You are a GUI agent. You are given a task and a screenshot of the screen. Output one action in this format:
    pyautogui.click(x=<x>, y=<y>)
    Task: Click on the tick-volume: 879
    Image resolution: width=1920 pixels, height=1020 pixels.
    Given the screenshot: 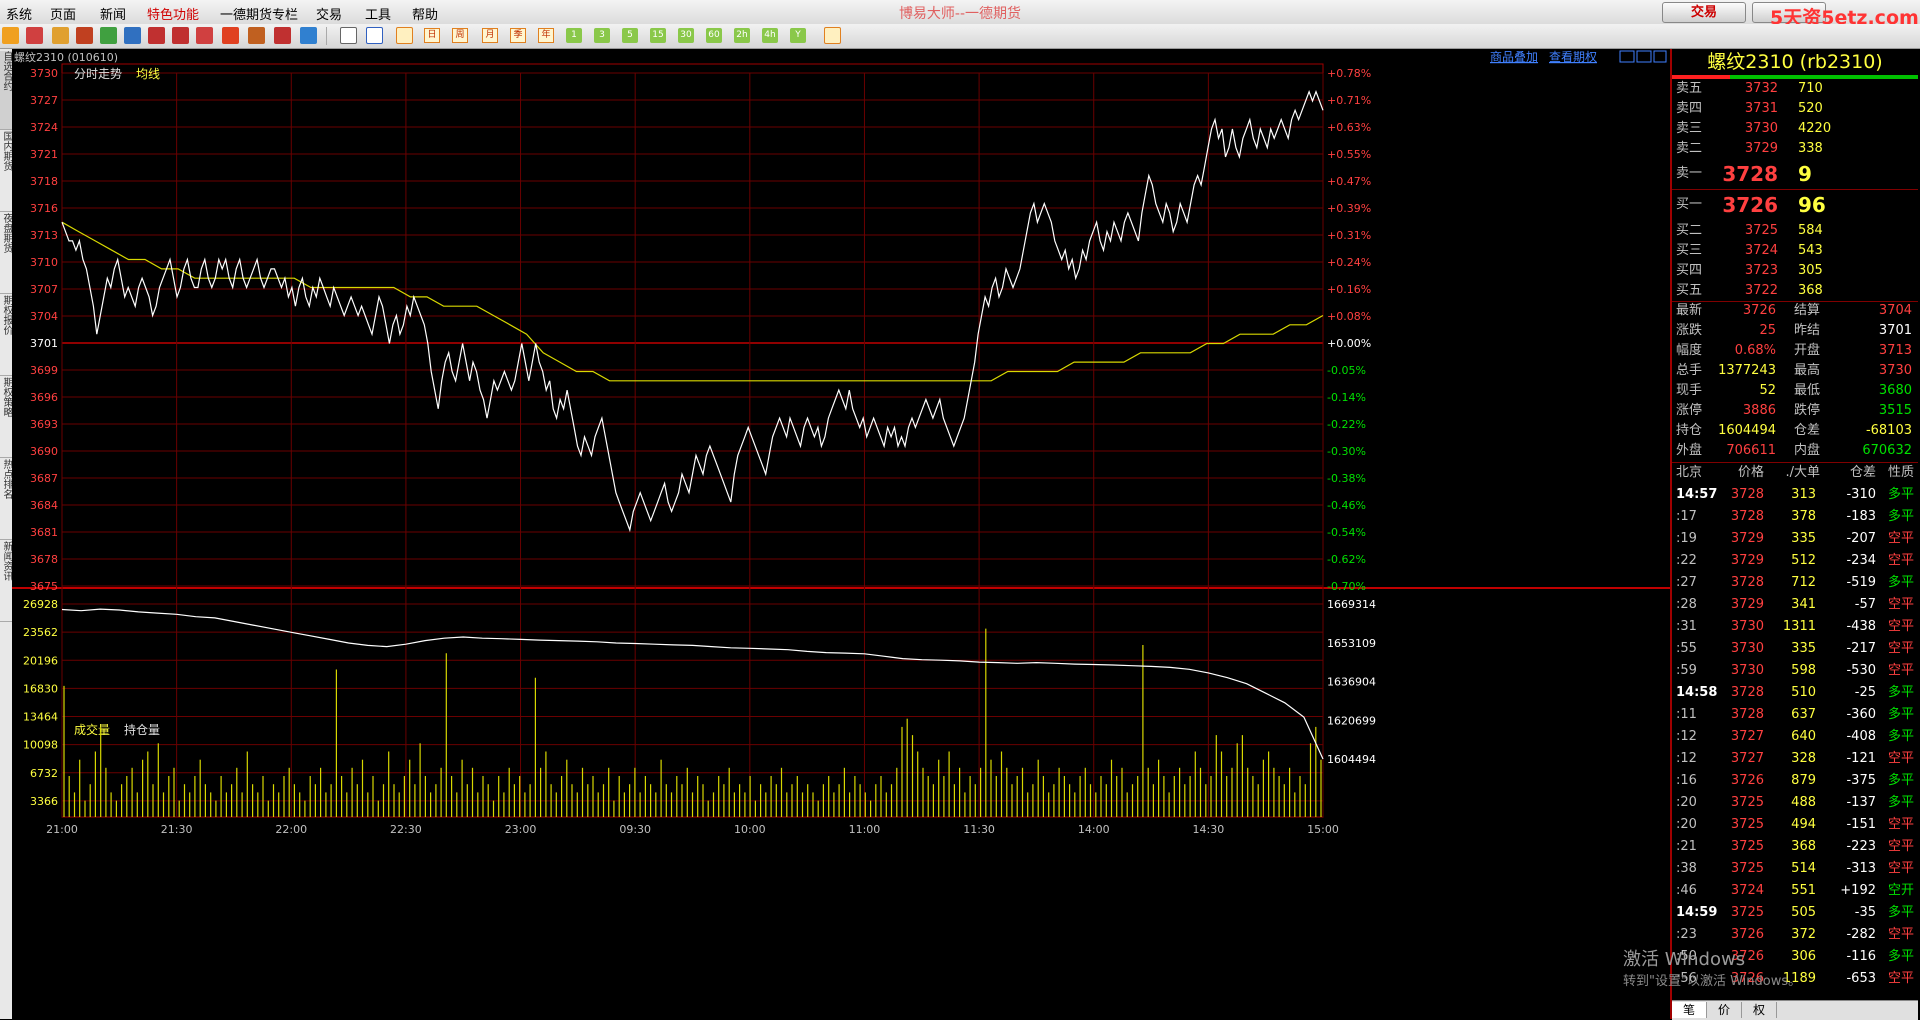 What is the action you would take?
    pyautogui.click(x=1803, y=780)
    